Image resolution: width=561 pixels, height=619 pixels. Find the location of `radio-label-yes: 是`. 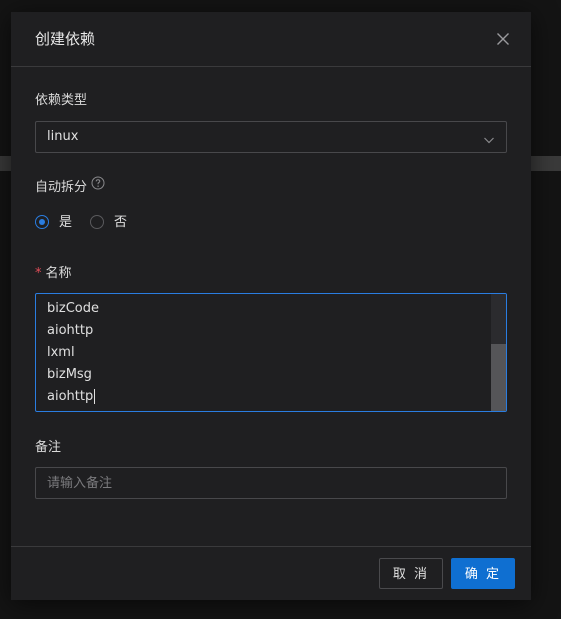

radio-label-yes: 是 is located at coordinates (66, 222).